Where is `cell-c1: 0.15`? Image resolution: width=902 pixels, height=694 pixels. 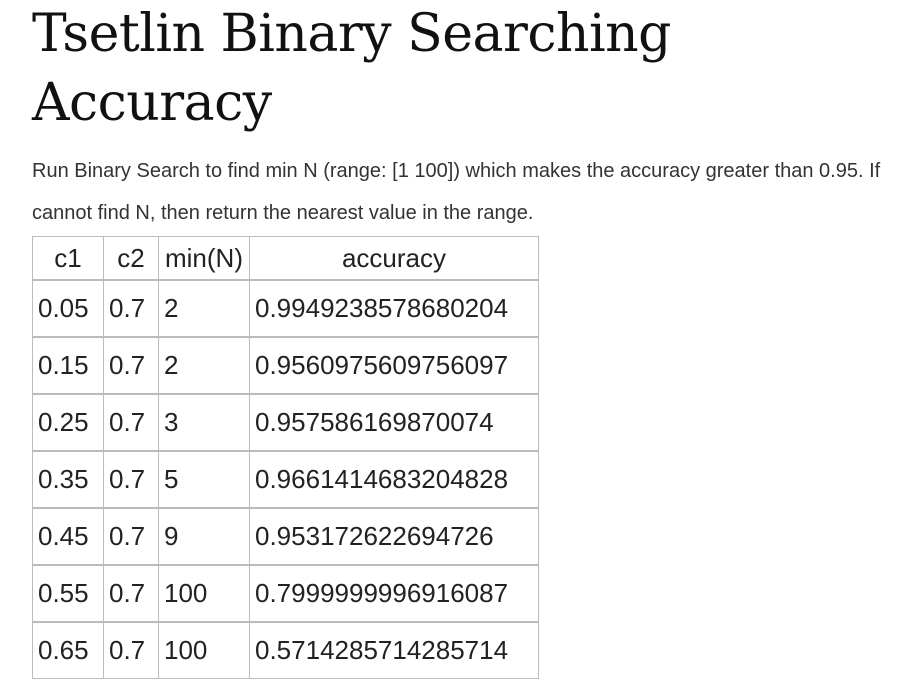
cell-c1: 0.15 is located at coordinates (68, 365).